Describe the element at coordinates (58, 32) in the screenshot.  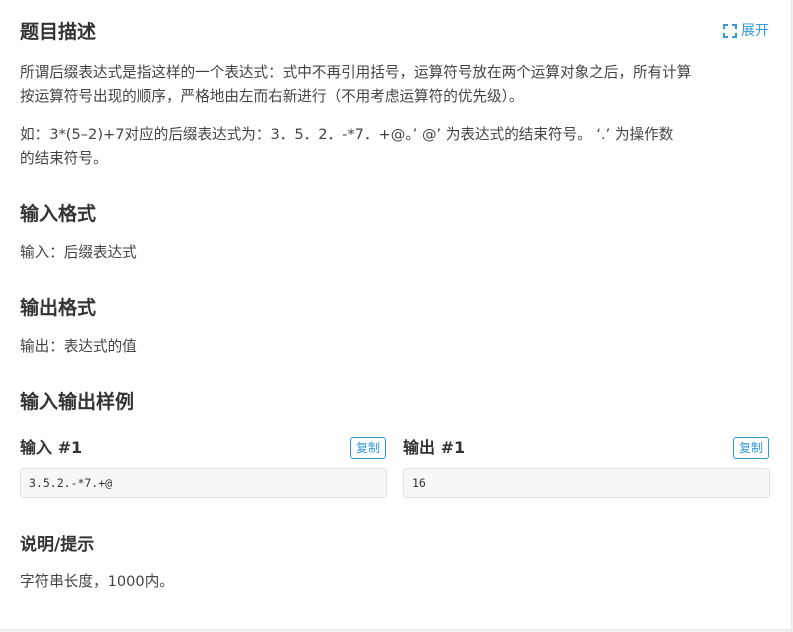
I see `description-title: 题目描述` at that location.